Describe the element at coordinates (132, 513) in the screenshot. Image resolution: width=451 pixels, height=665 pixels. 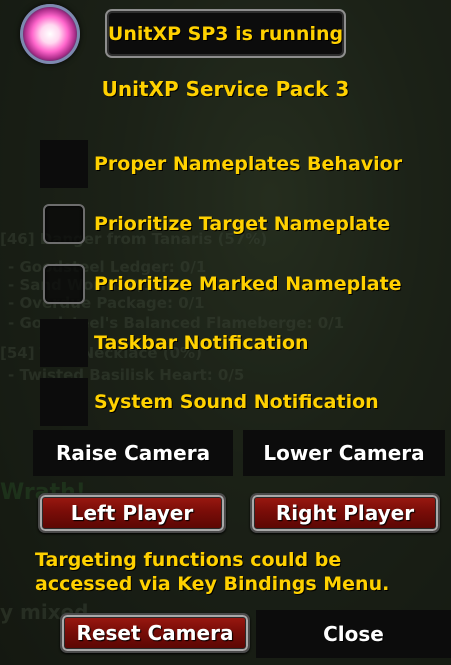
I see `left-player-button: Left Player` at that location.